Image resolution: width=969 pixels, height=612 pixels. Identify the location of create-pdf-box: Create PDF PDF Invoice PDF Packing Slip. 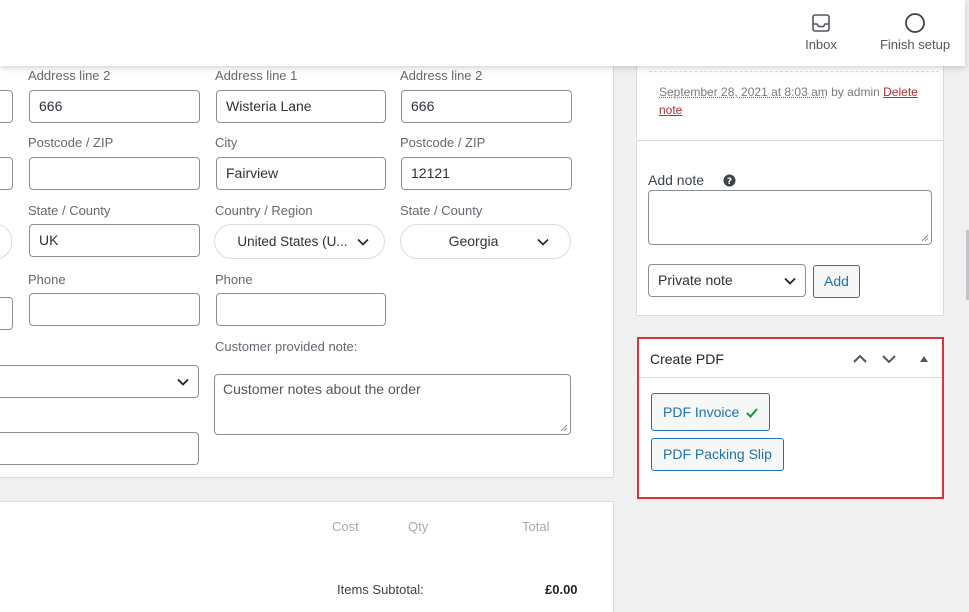
(790, 418).